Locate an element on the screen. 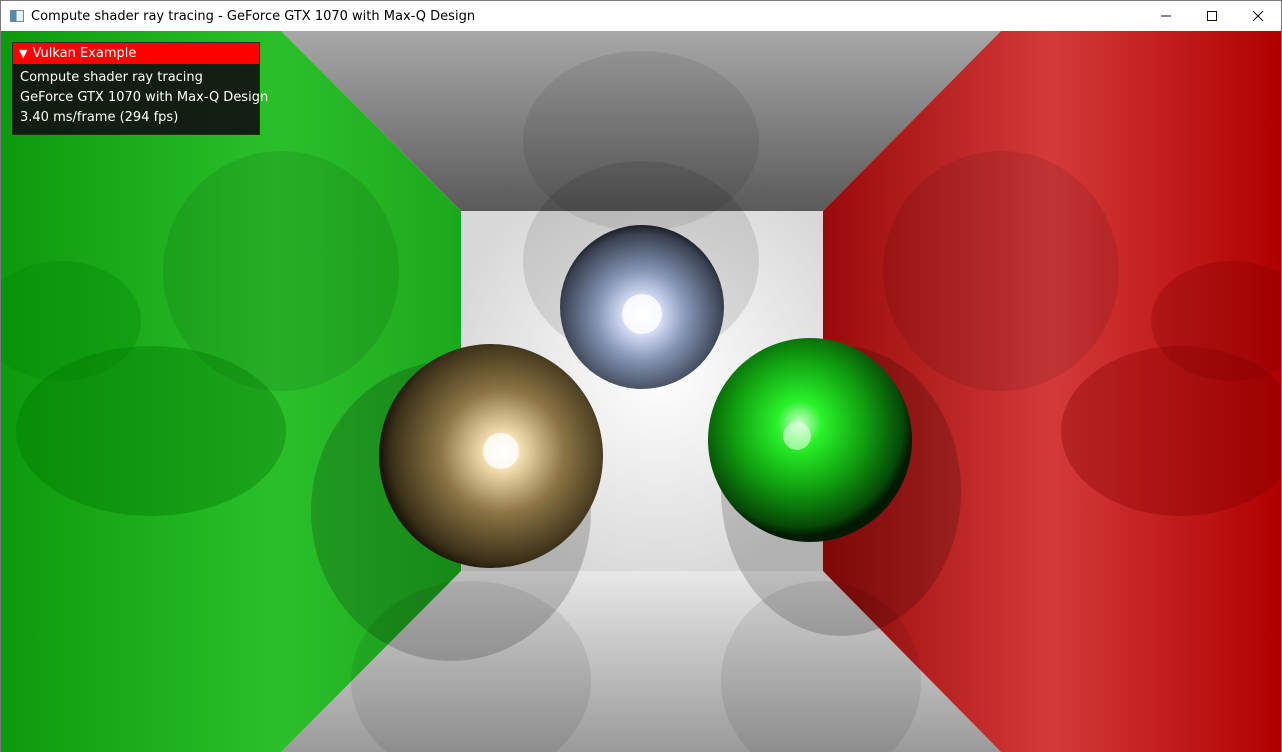  overlay-header: ▼ Vulkan Example is located at coordinates (136, 53).